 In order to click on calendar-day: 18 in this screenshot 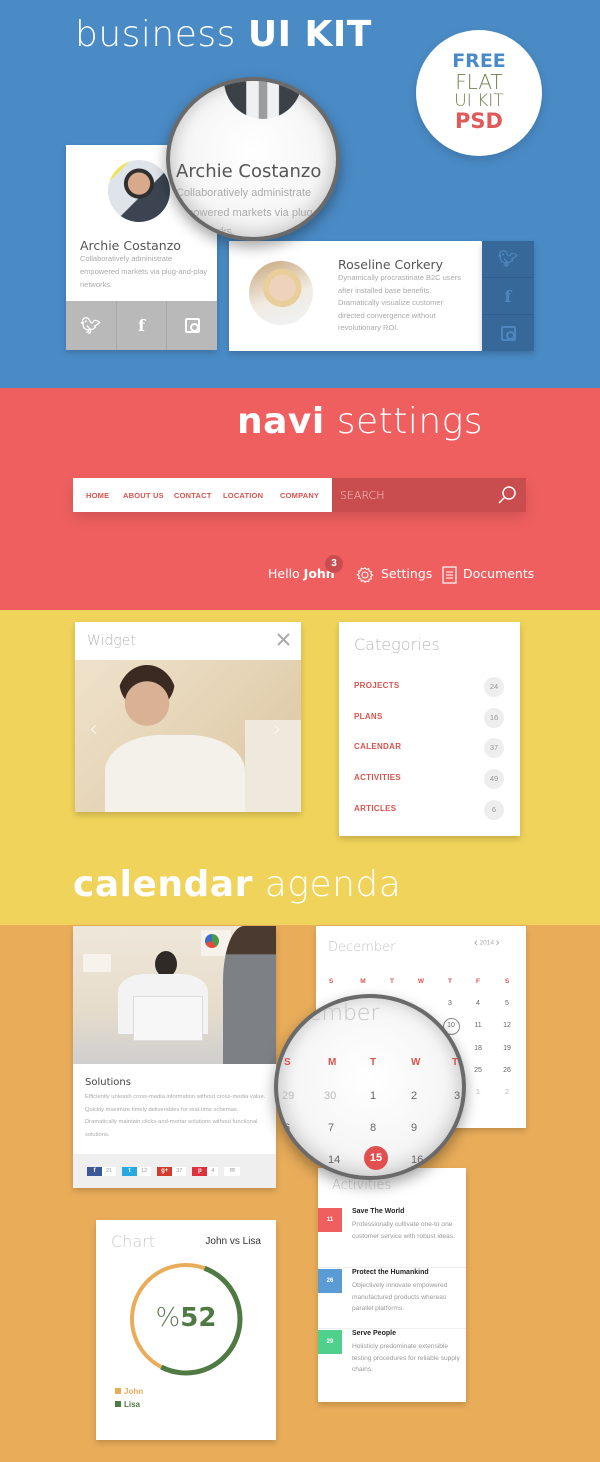, I will do `click(478, 1048)`.